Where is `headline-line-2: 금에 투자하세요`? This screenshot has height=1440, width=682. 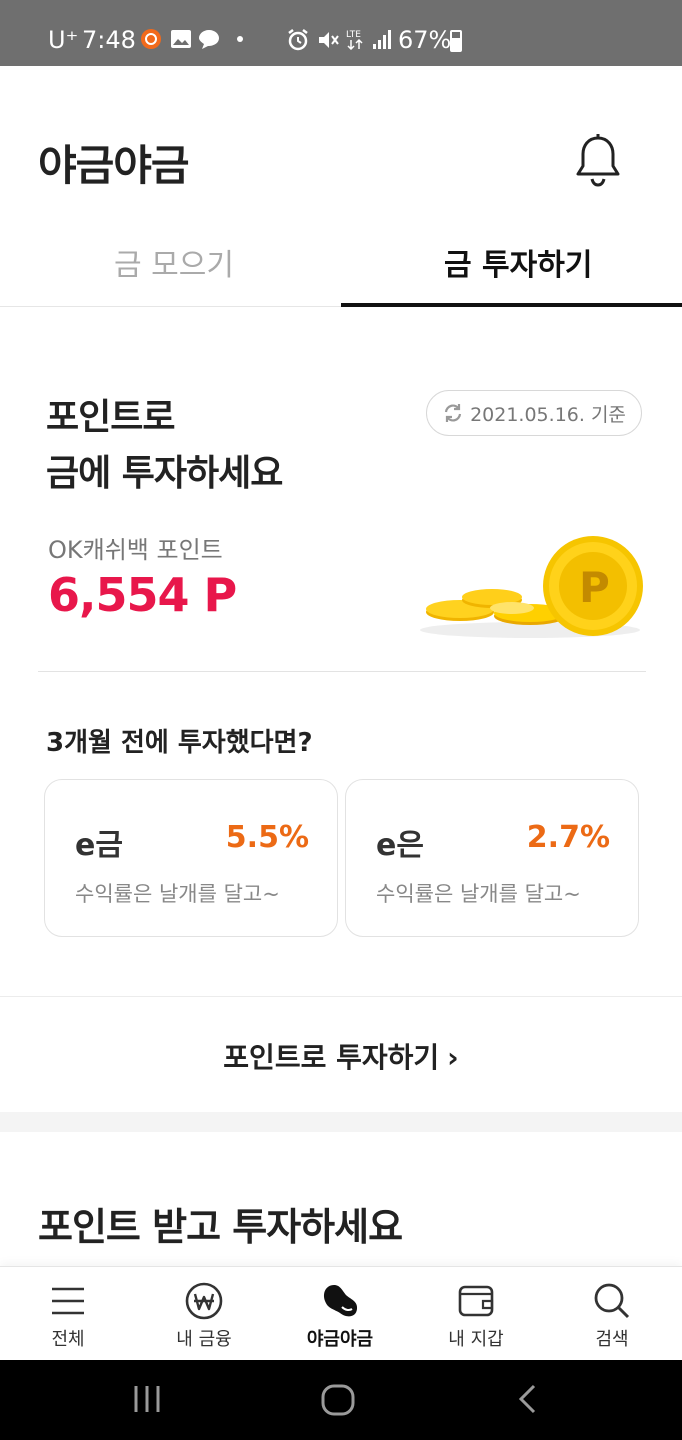
headline-line-2: 금에 투자하세요 is located at coordinates (164, 473).